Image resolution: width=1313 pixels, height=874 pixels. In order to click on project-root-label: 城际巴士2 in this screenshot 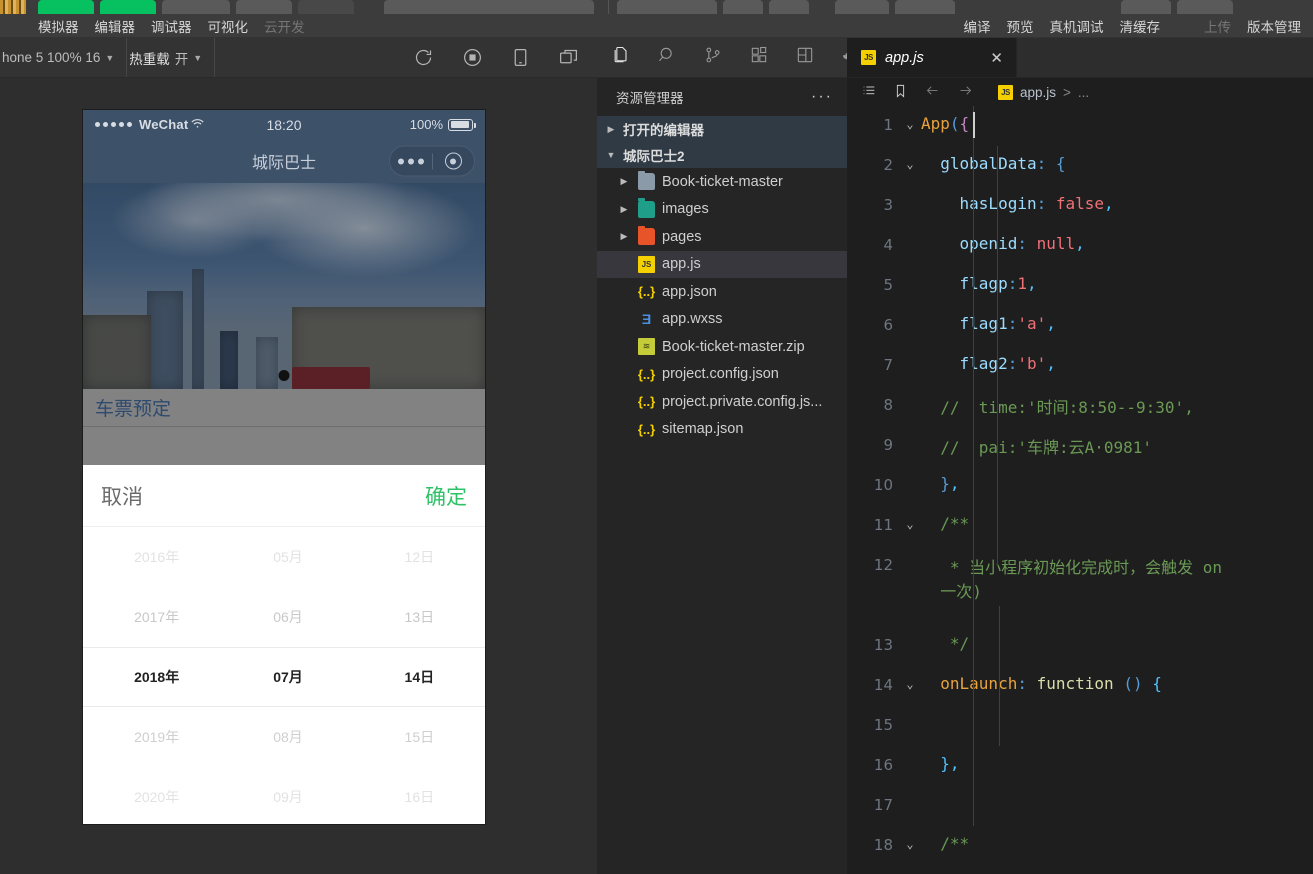, I will do `click(654, 156)`.